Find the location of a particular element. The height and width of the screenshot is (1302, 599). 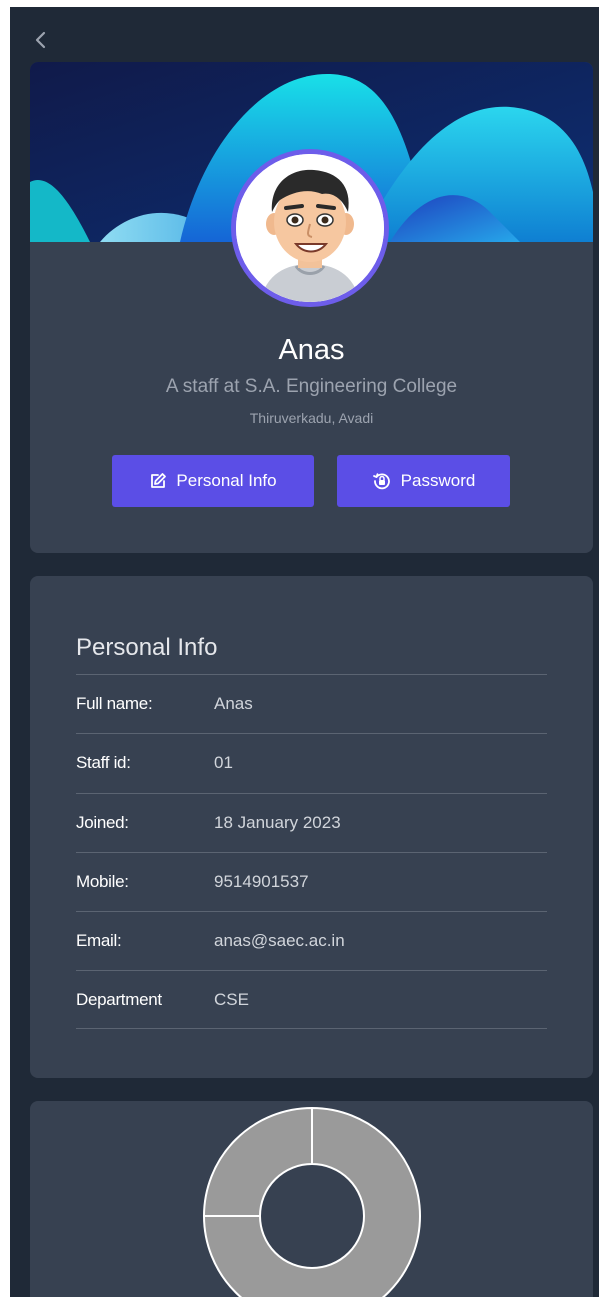

avatar is located at coordinates (310, 228).